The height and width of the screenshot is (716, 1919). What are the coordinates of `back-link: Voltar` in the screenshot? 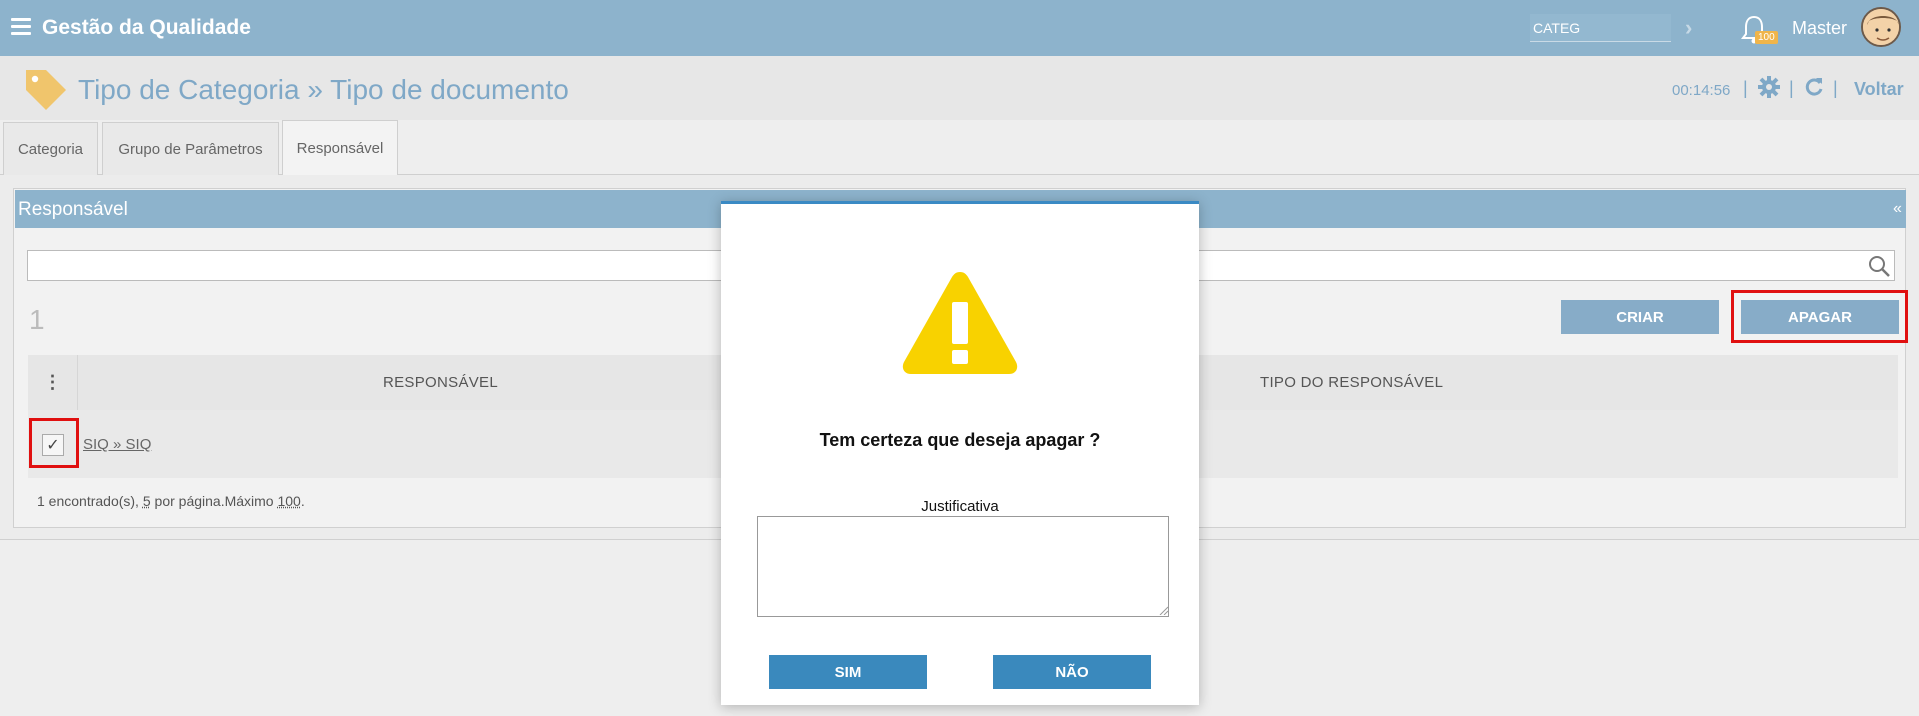 It's located at (1879, 89).